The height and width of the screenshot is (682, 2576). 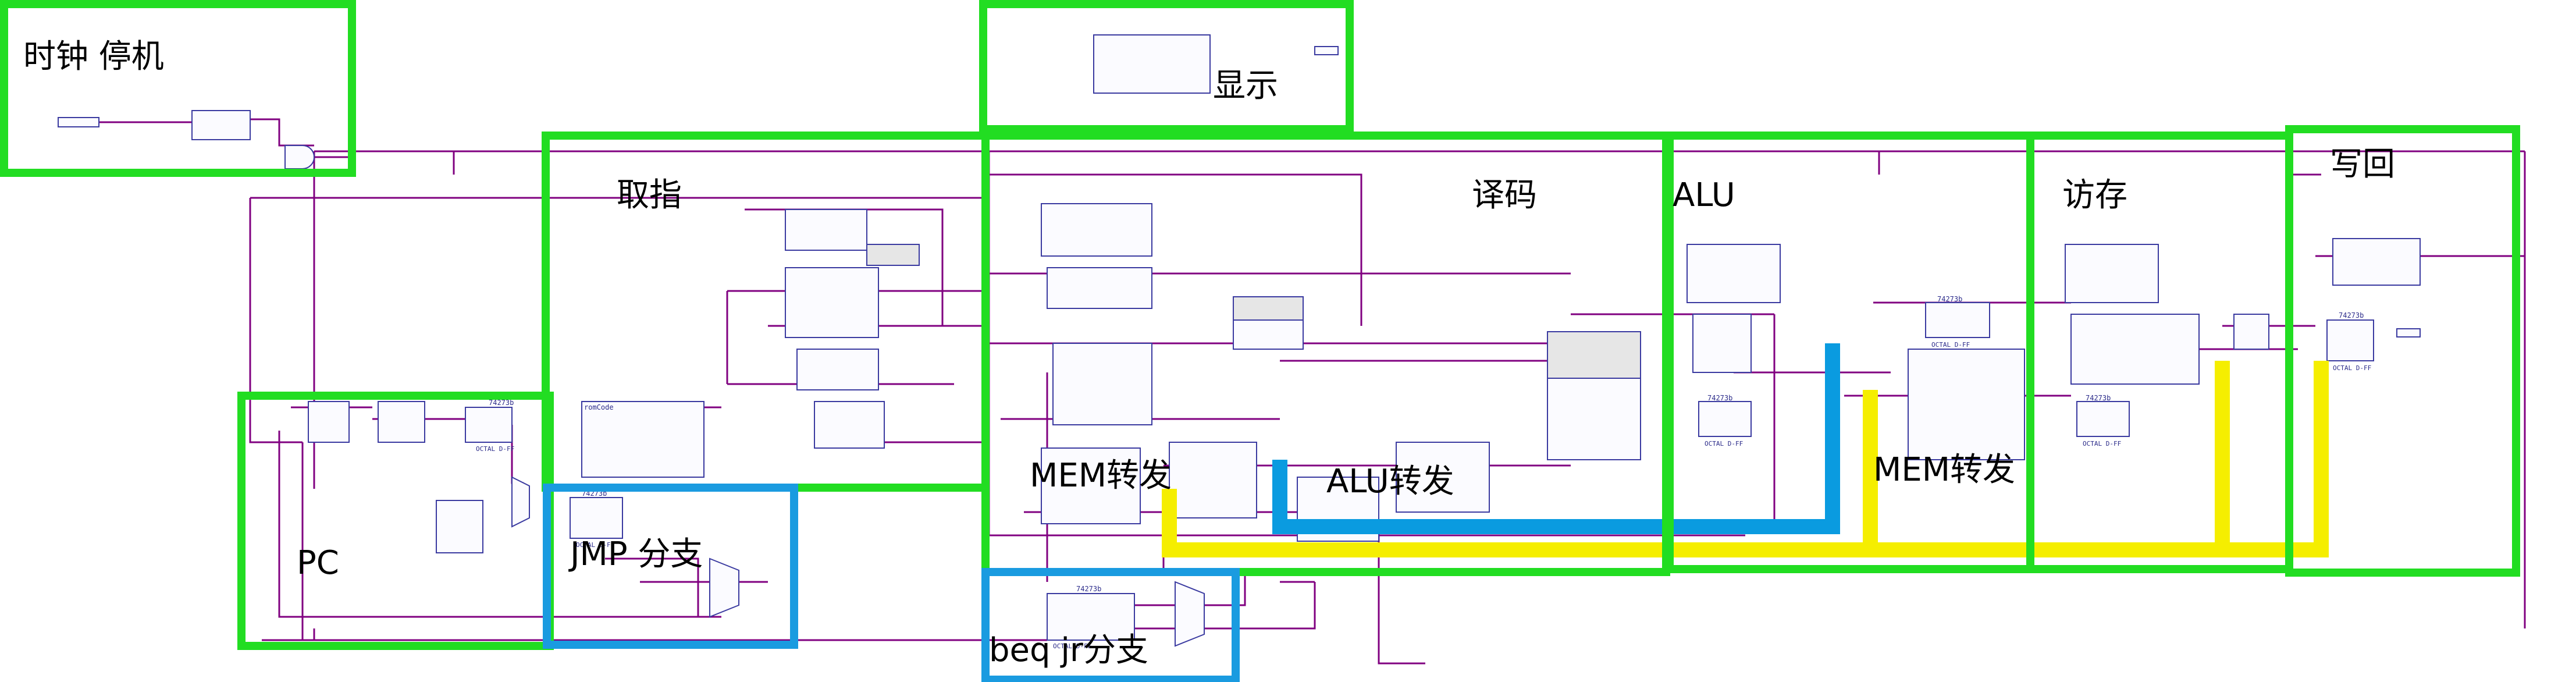 I want to click on mem-forward-label-1: MEM转发, so click(x=1101, y=476).